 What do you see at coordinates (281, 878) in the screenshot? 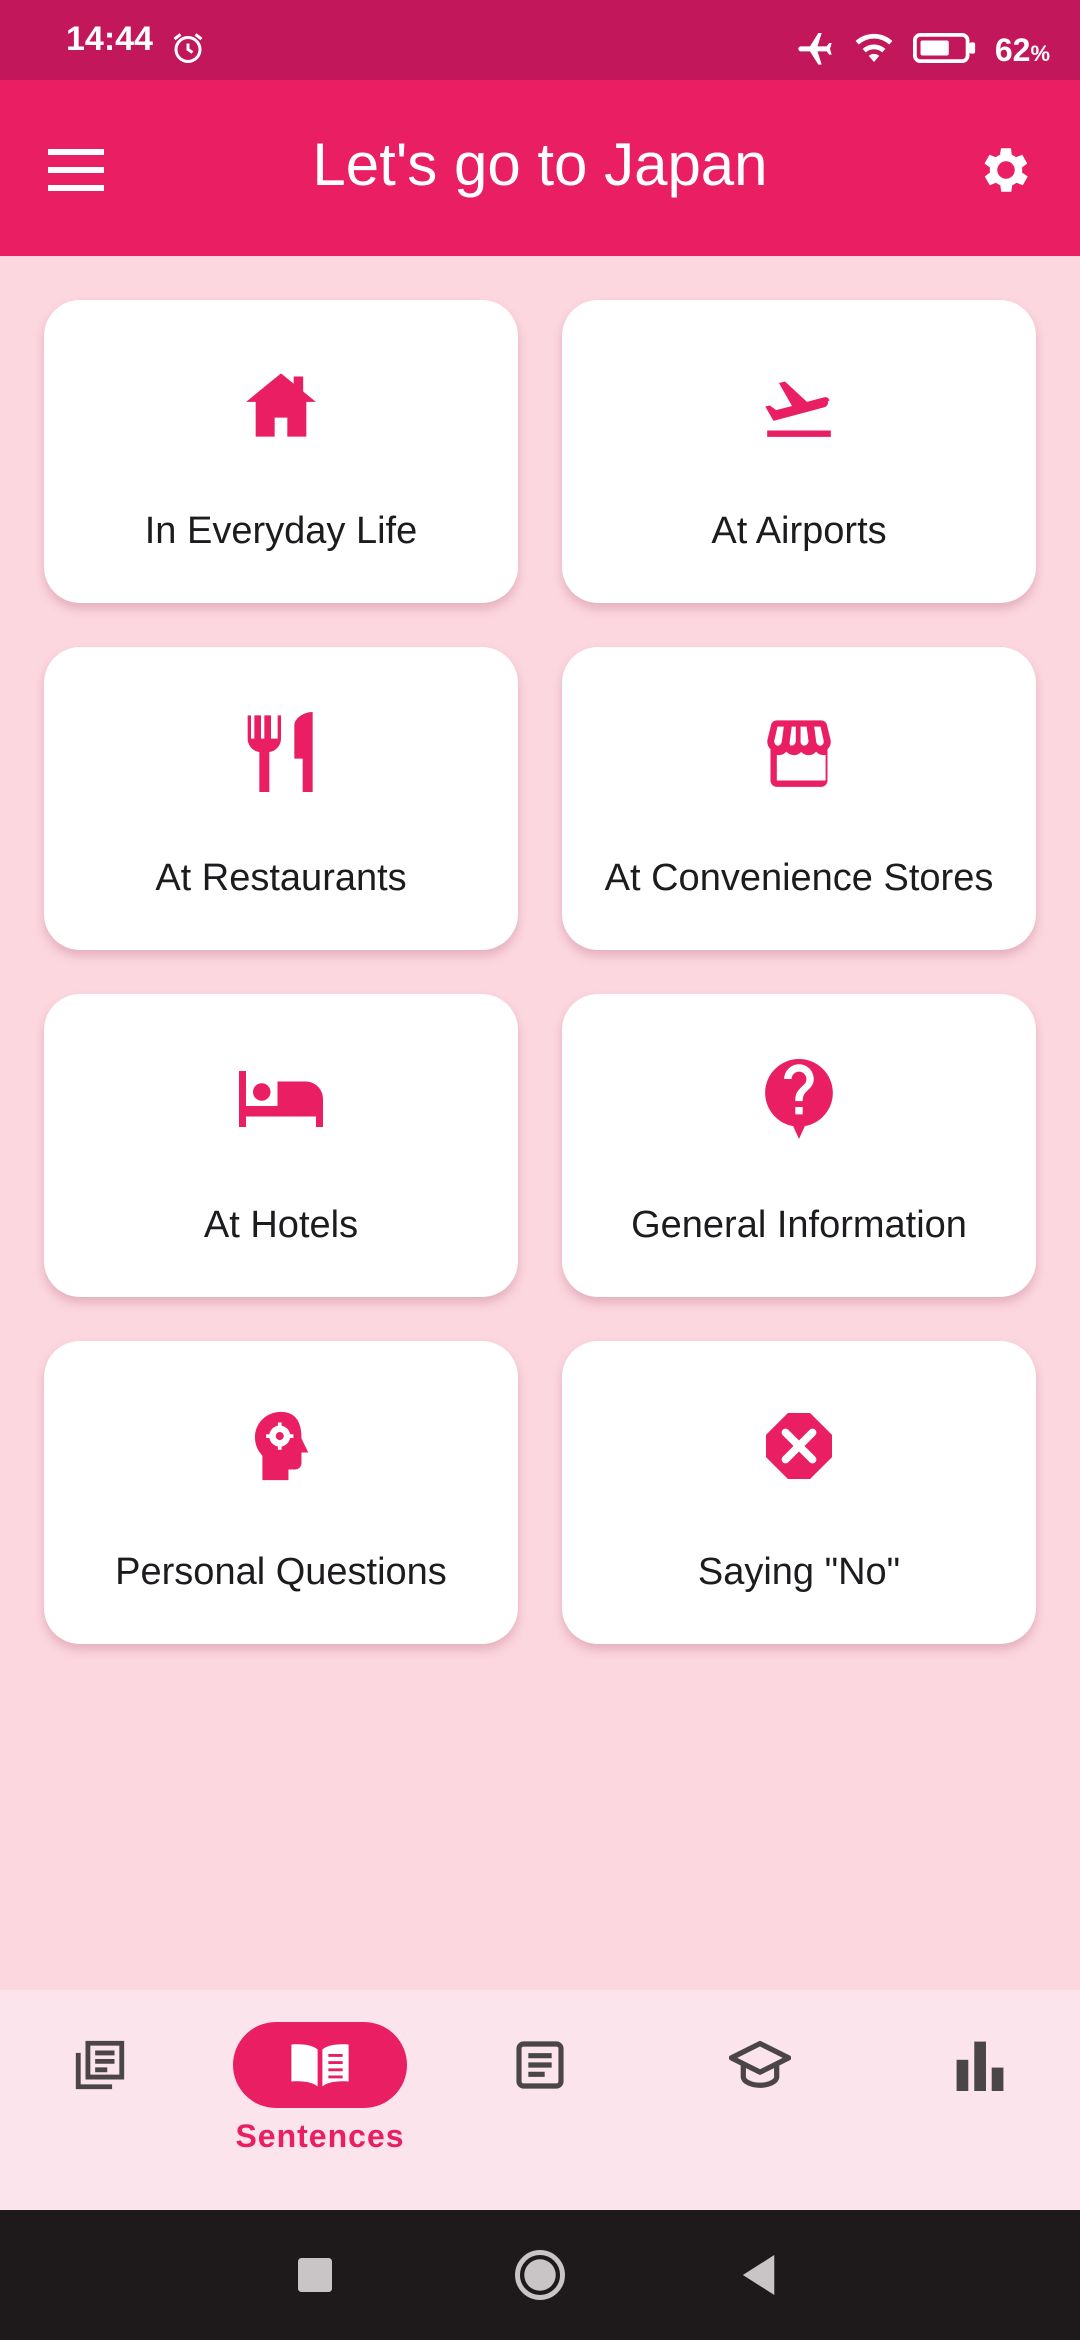
I see `category-label: At Restaurants` at bounding box center [281, 878].